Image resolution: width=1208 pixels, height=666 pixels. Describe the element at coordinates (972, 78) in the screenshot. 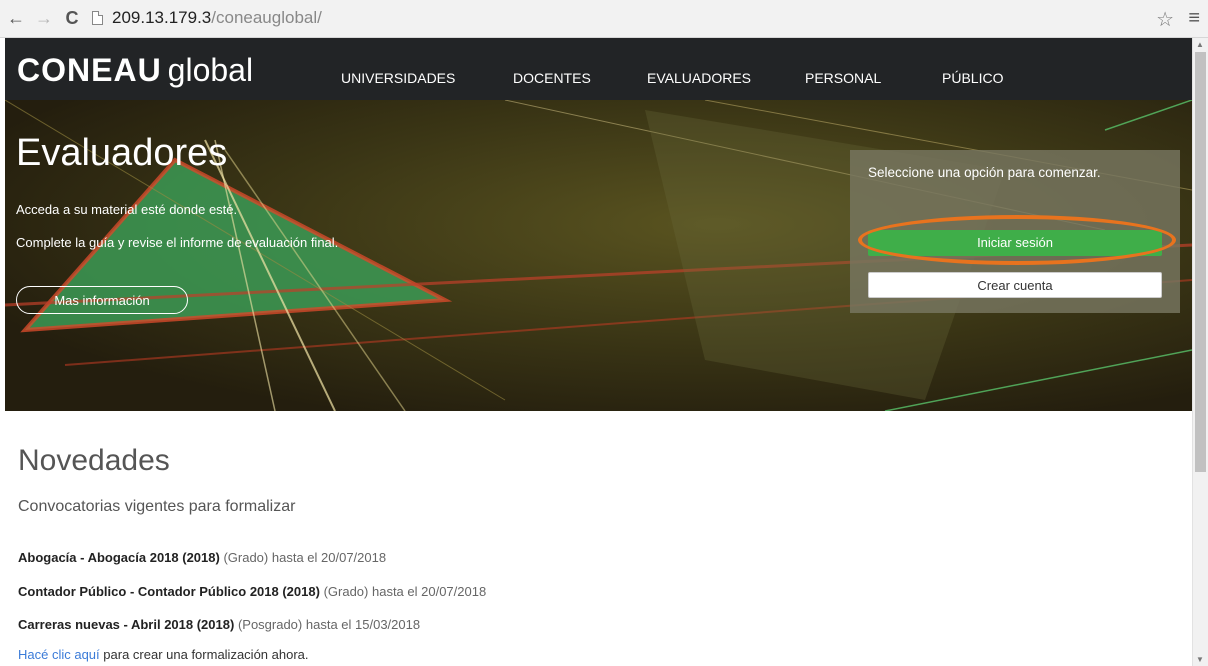

I see `nav-publico: PÚBLICO` at that location.